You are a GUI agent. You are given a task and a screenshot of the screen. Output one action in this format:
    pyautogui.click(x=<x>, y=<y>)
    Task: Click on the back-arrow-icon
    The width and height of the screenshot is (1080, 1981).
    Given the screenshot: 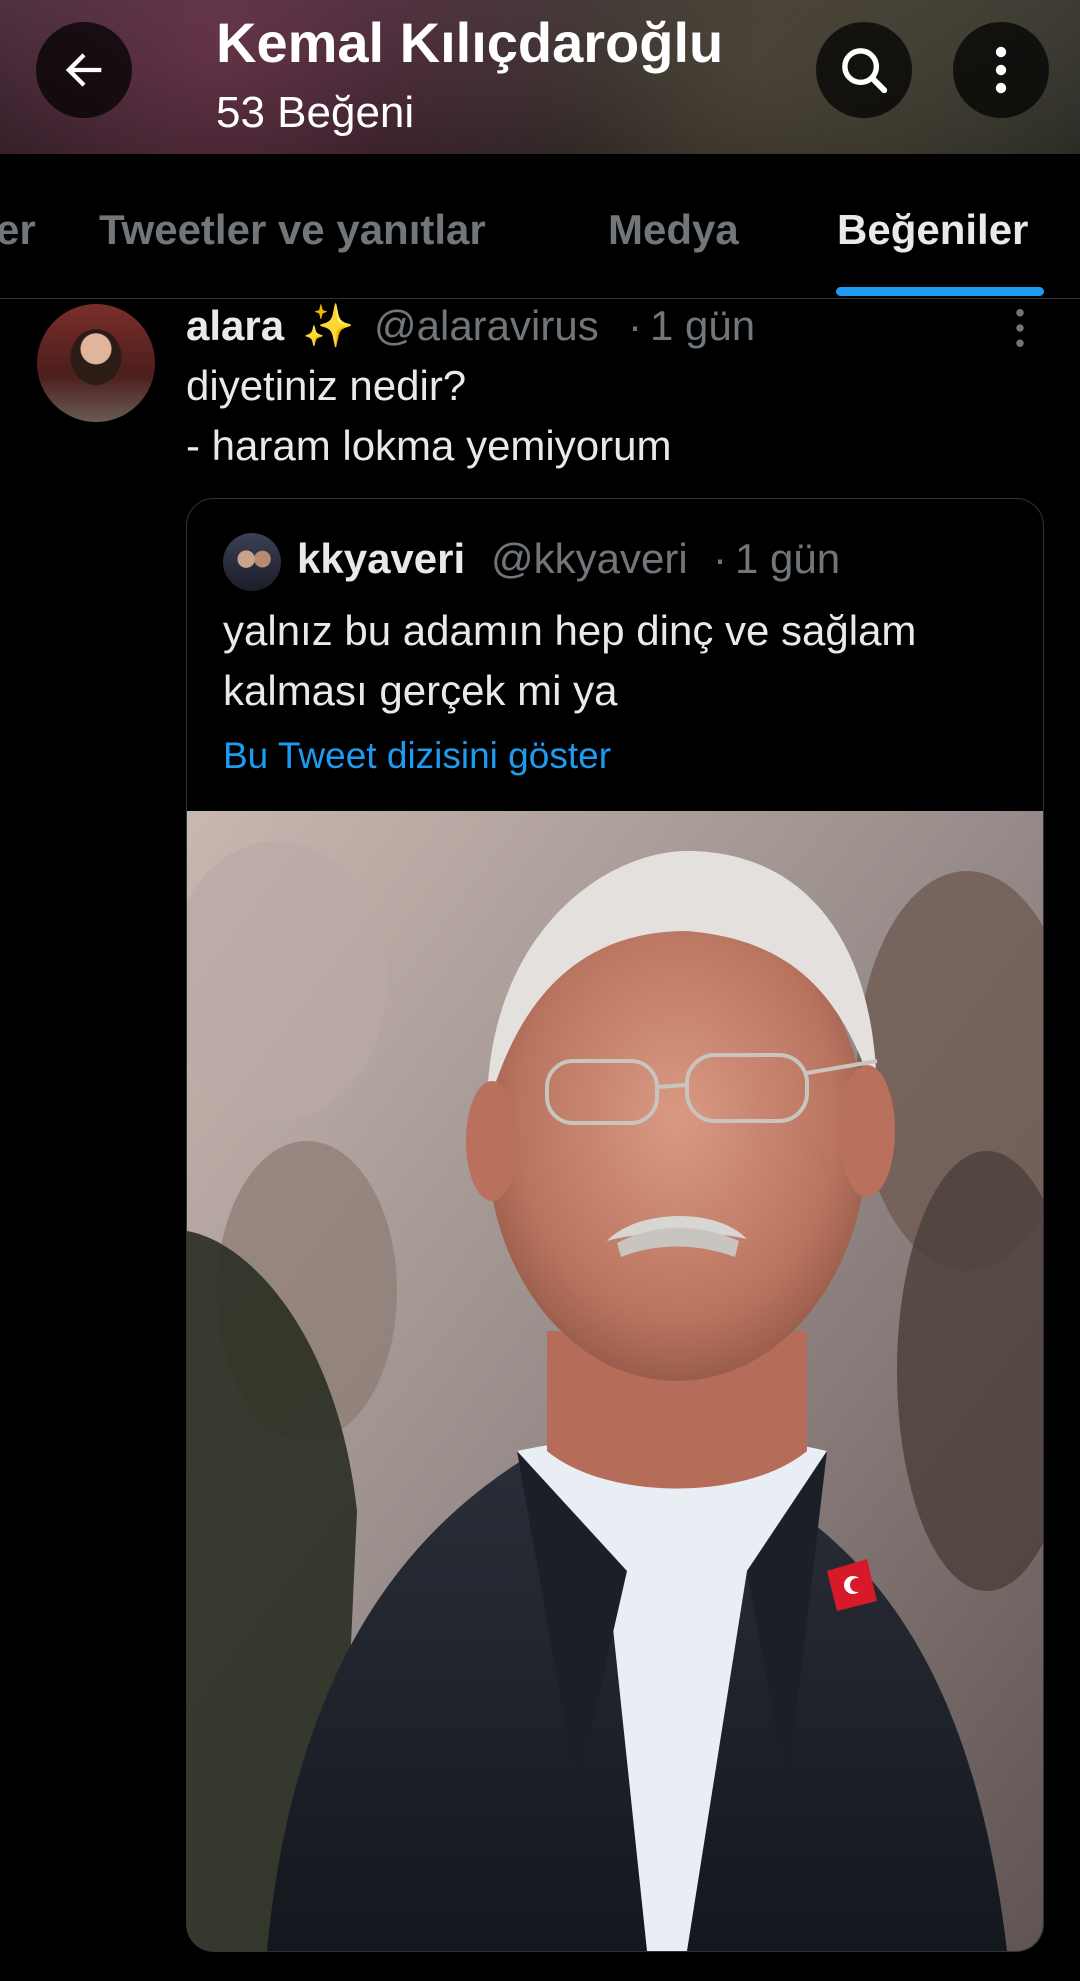 What is the action you would take?
    pyautogui.click(x=83, y=70)
    